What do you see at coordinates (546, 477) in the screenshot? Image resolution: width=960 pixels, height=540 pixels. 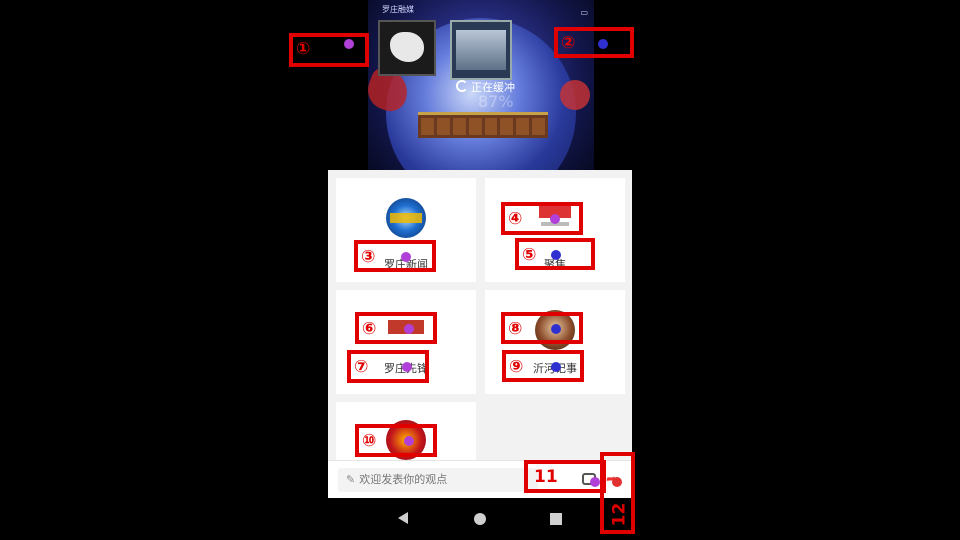 I see `annotation-label-11: 11` at bounding box center [546, 477].